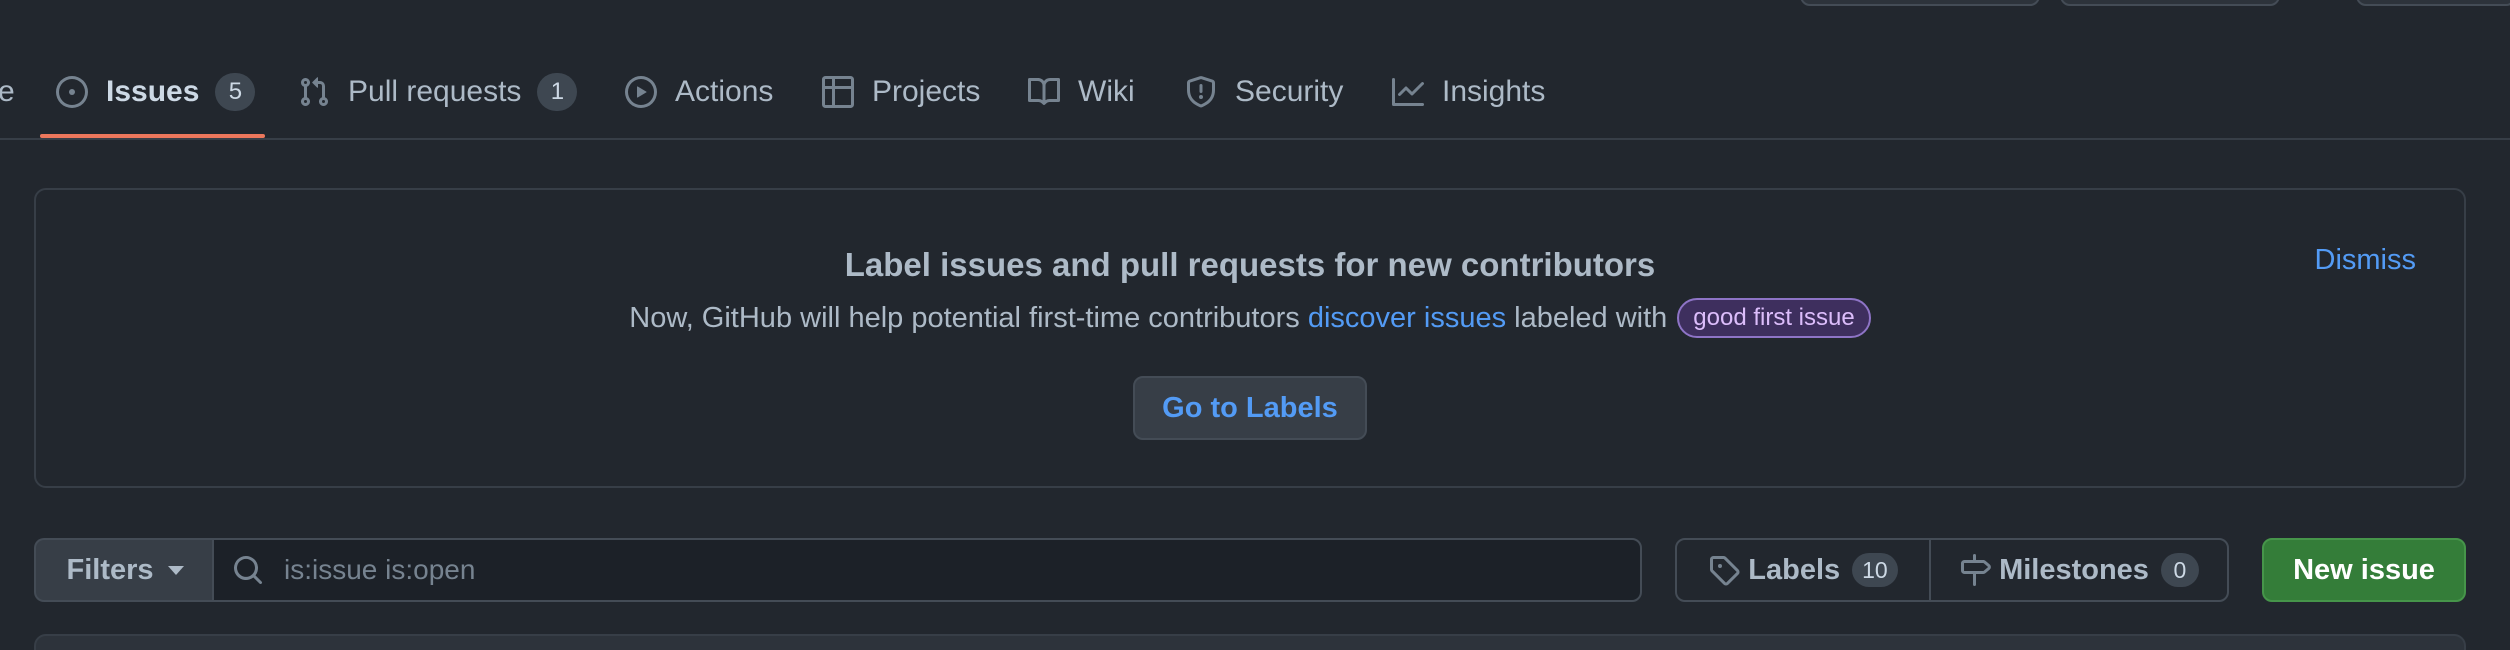 This screenshot has width=2510, height=650. I want to click on tab-insights: Insights, so click(1468, 92).